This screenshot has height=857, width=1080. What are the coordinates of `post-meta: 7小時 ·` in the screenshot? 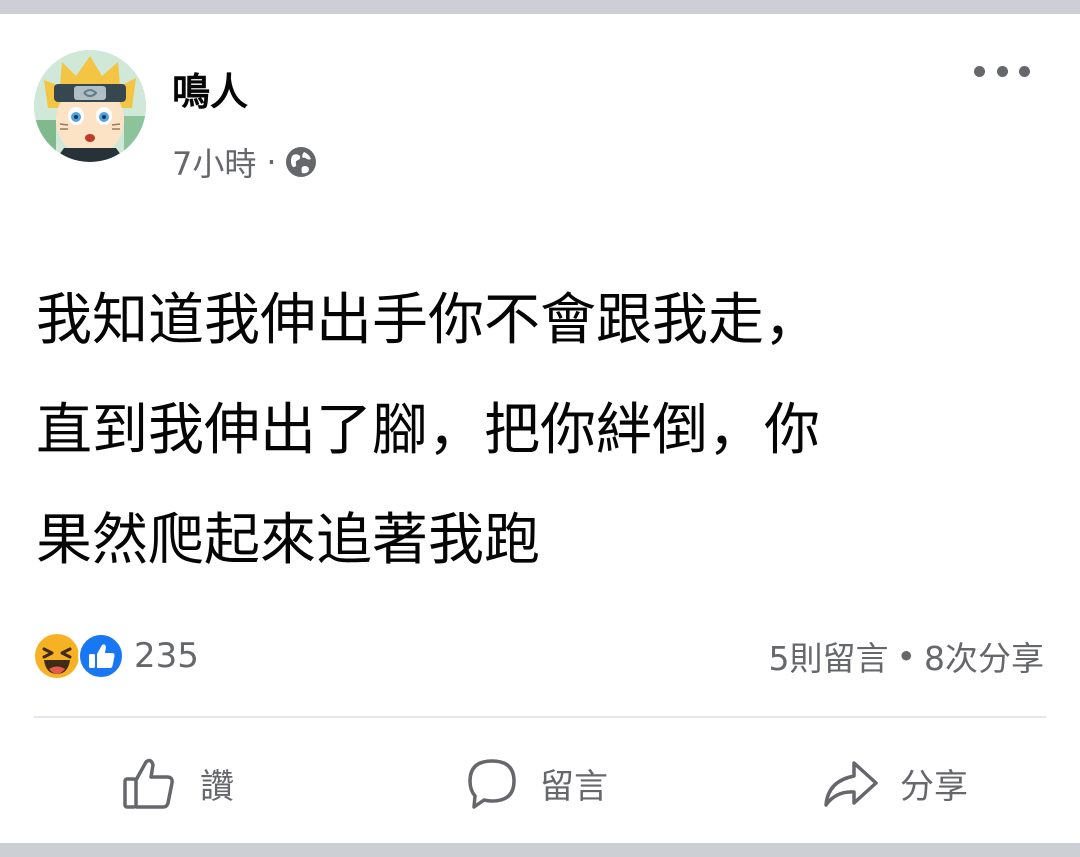 It's located at (244, 162).